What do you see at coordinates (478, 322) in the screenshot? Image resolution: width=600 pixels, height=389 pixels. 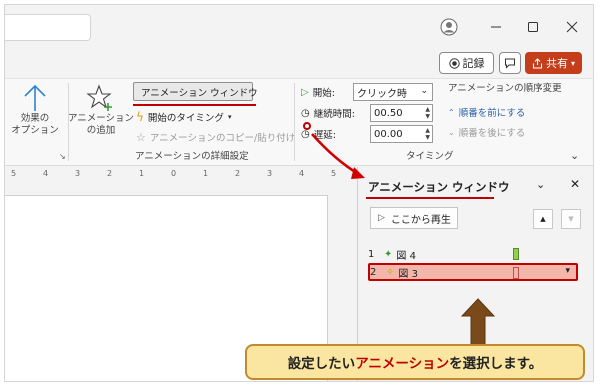 I see `callout-arrow-icon` at bounding box center [478, 322].